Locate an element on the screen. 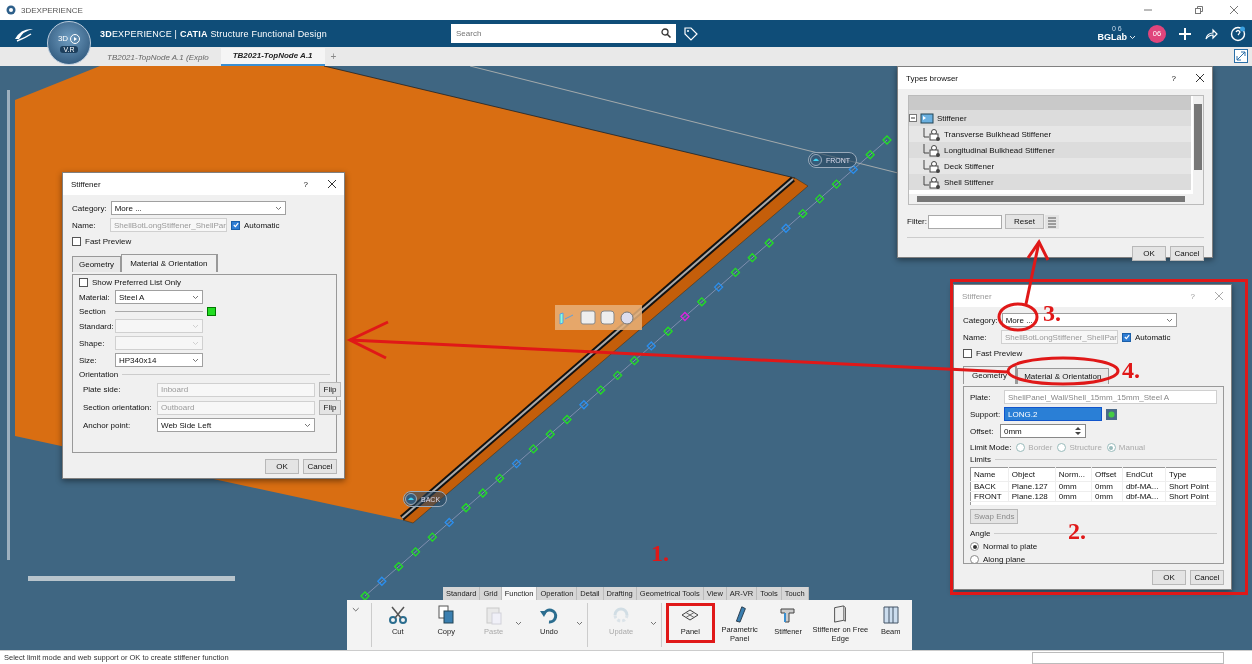 The height and width of the screenshot is (664, 1252). limit-icon is located at coordinates (816, 160).